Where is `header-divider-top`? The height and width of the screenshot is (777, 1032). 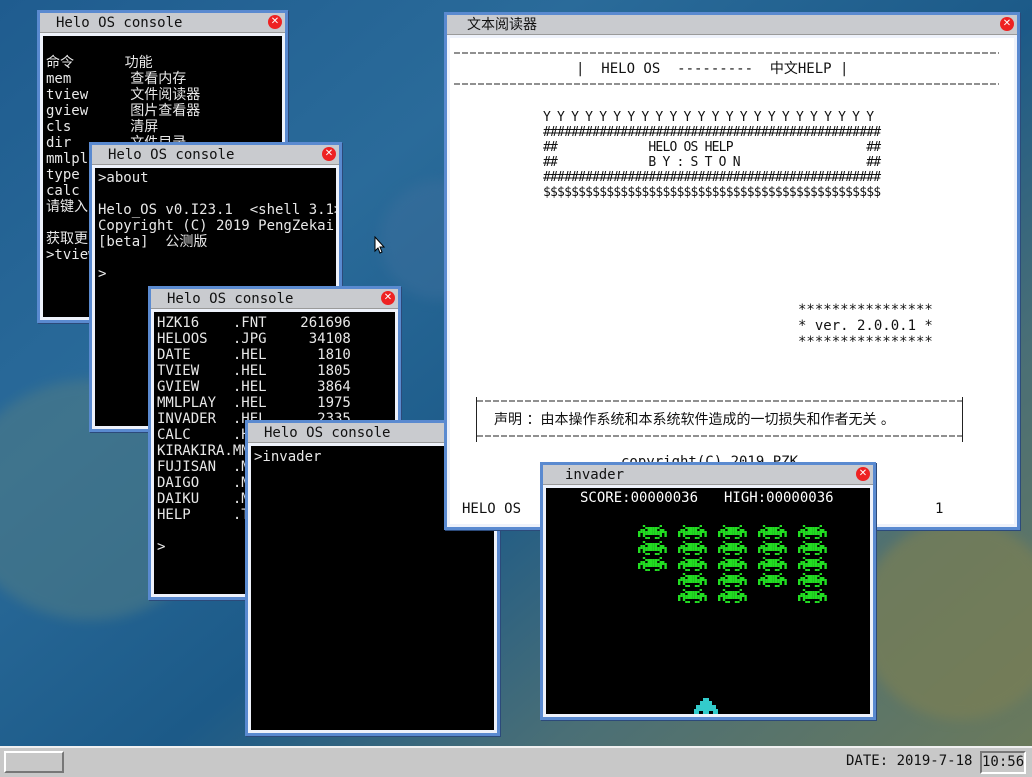
header-divider-top is located at coordinates (726, 53).